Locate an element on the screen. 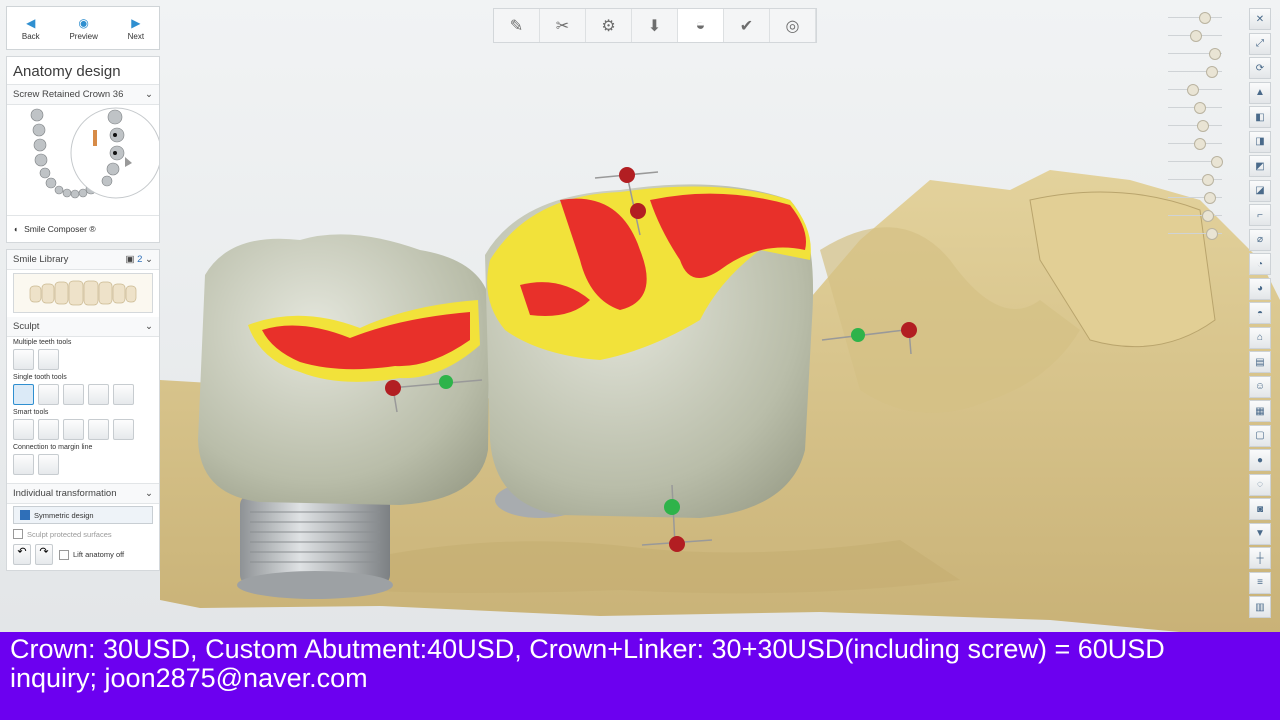 The width and height of the screenshot is (1280, 720). view-icon-3: ◩ is located at coordinates (1260, 166).